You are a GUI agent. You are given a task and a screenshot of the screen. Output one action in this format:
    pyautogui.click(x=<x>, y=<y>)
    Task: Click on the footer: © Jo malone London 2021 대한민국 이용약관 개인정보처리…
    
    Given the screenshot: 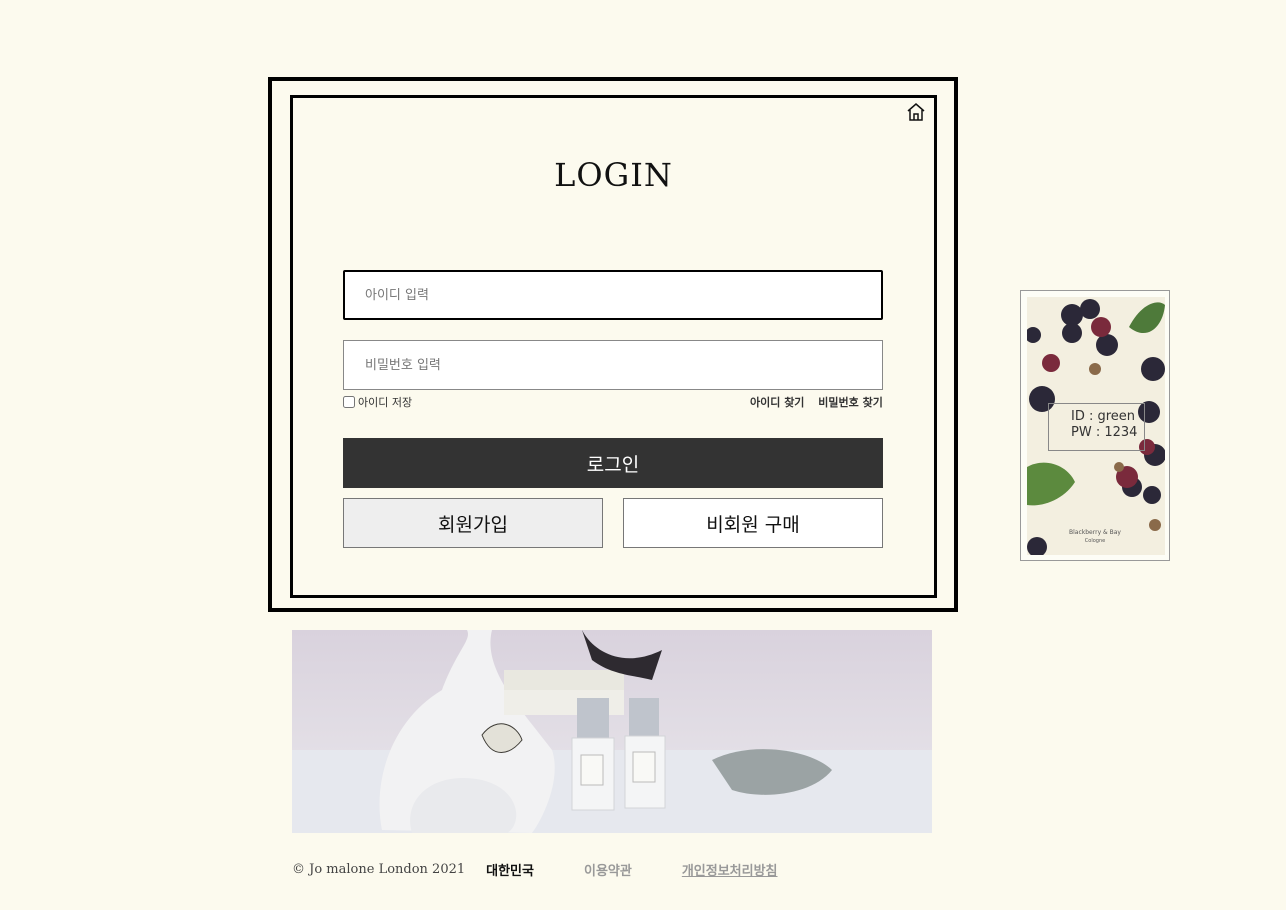 What is the action you would take?
    pyautogui.click(x=535, y=869)
    